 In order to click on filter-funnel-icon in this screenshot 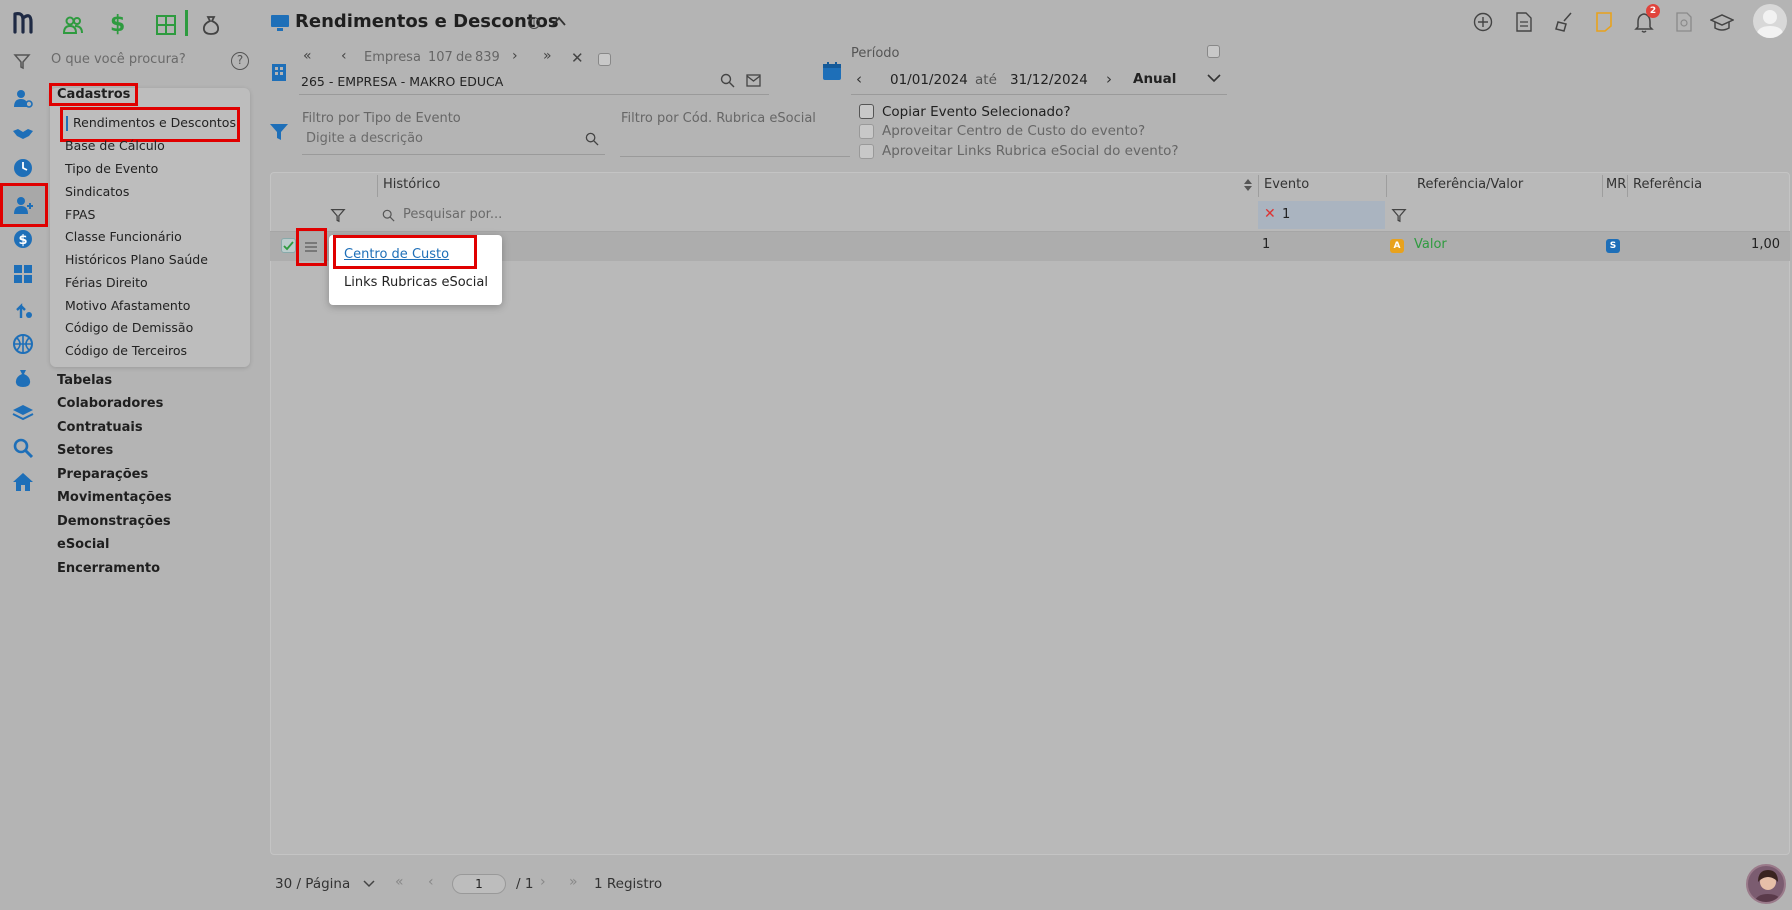, I will do `click(279, 132)`.